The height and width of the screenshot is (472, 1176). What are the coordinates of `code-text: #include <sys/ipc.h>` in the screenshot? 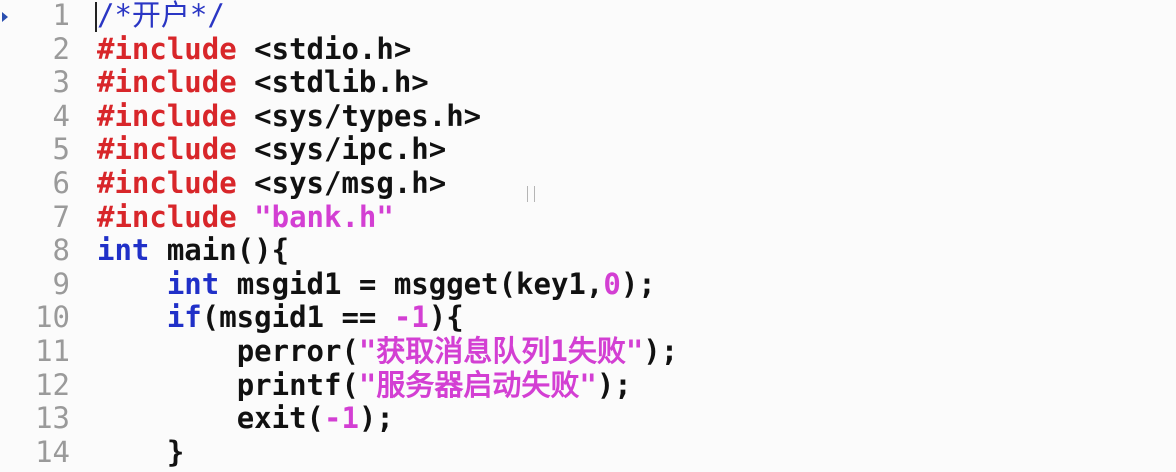 It's located at (271, 149).